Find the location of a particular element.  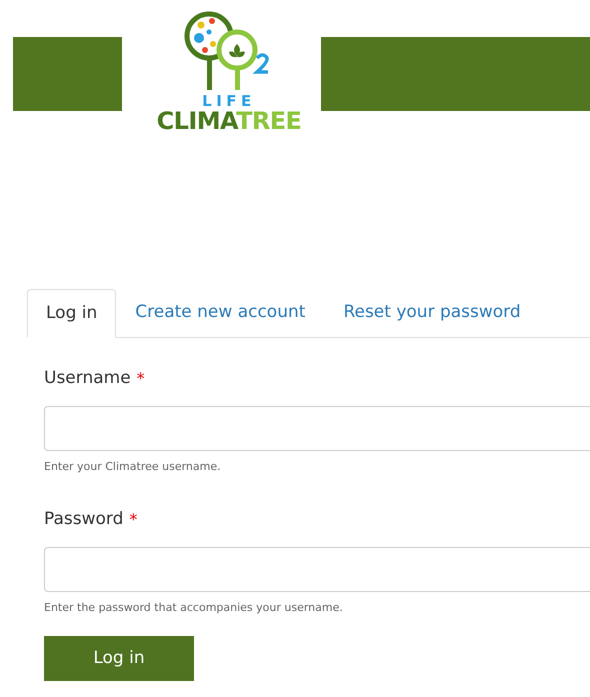

help-text: Enter your Climatree username. is located at coordinates (133, 466).